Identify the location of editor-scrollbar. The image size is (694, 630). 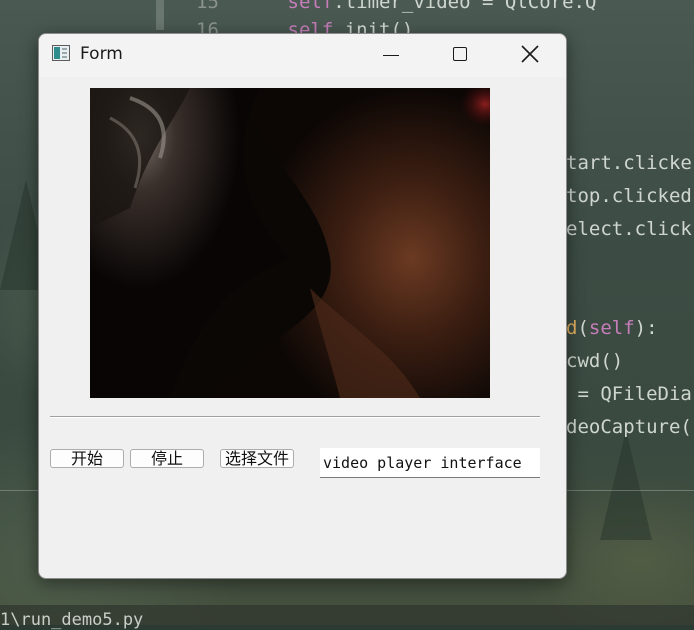
(160, 15).